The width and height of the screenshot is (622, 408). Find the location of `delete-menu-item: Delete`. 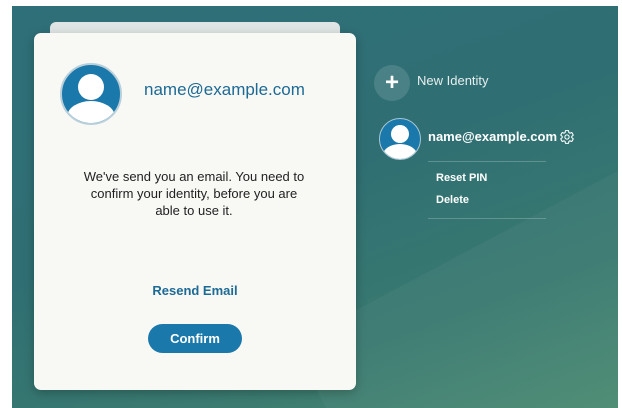

delete-menu-item: Delete is located at coordinates (452, 200).